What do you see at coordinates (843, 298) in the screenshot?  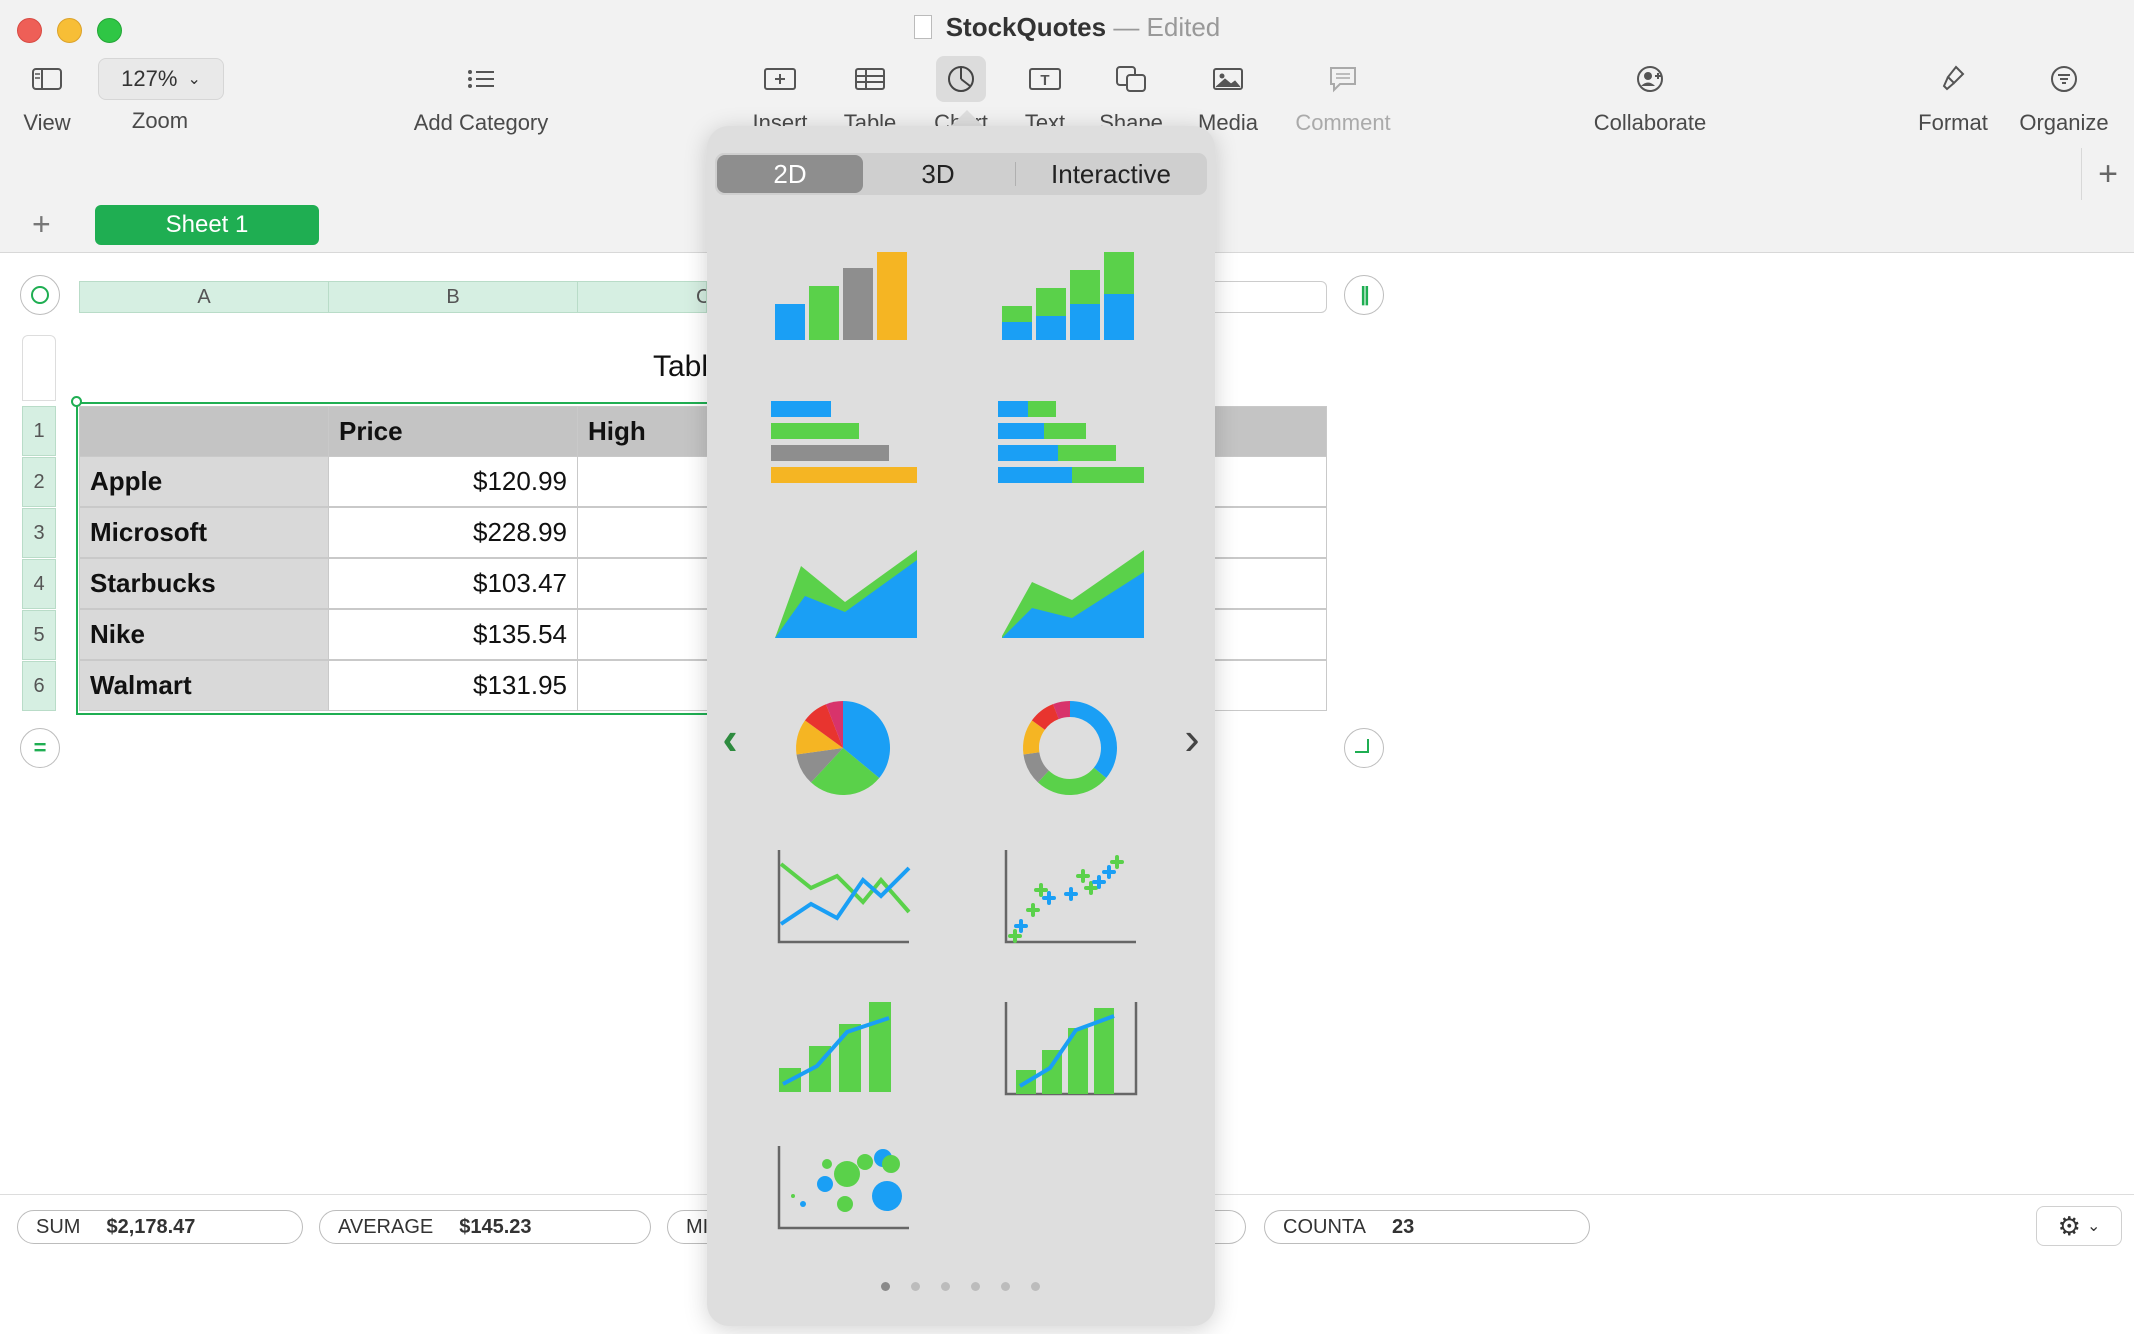 I see `column-chart-option` at bounding box center [843, 298].